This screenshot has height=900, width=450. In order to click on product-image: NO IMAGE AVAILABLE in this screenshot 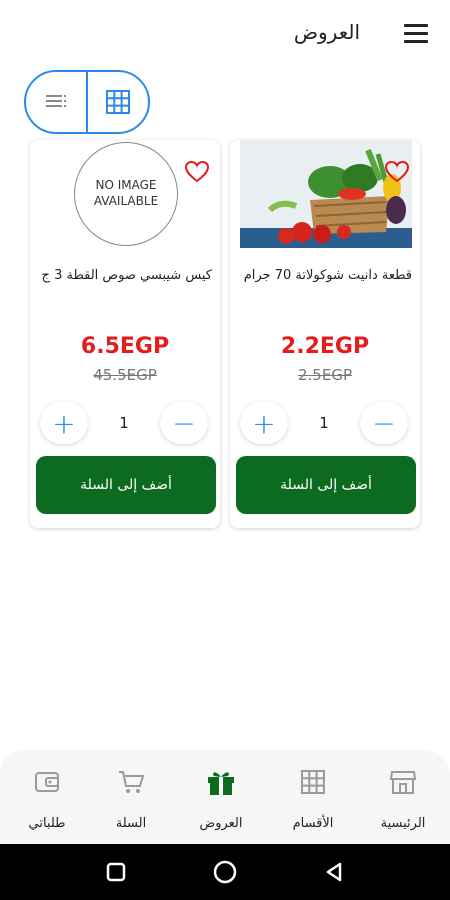, I will do `click(126, 194)`.